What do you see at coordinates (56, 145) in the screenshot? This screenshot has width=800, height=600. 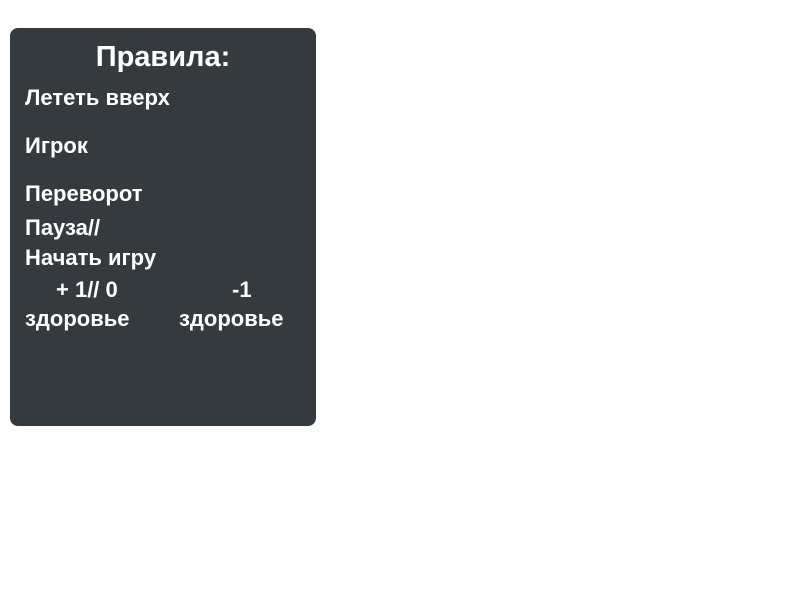 I see `rule-player: Игрок` at bounding box center [56, 145].